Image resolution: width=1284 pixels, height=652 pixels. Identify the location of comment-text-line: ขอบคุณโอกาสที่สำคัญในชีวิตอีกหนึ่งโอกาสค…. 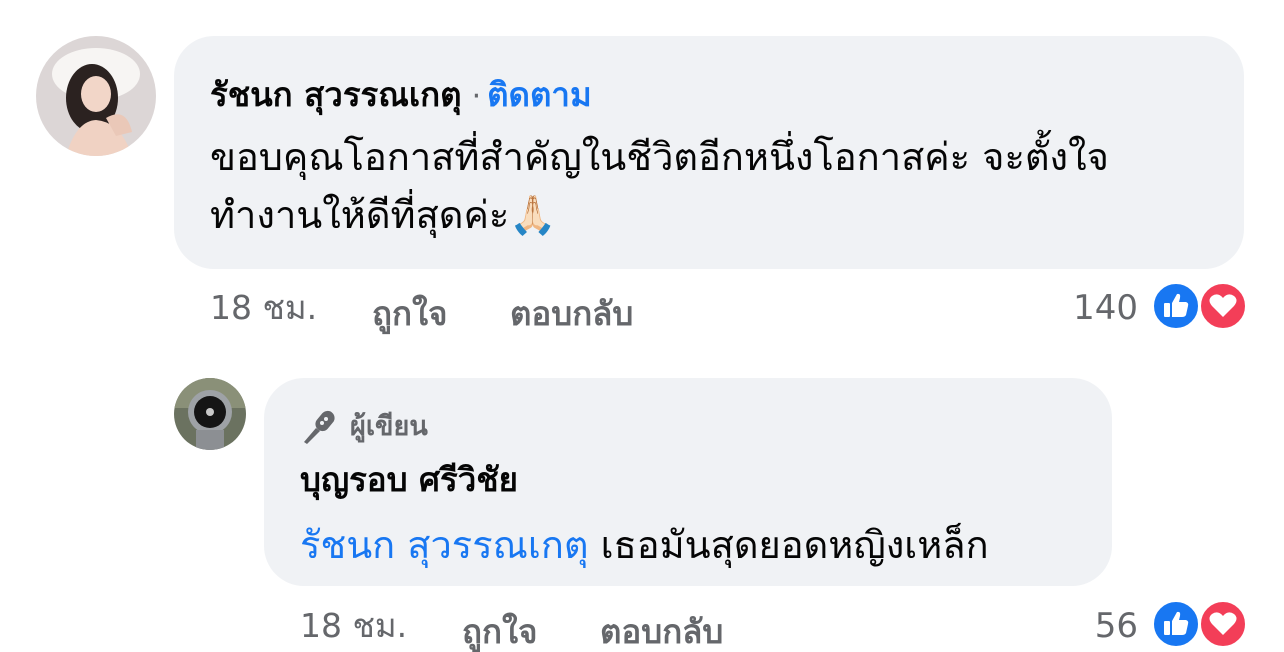
(659, 157).